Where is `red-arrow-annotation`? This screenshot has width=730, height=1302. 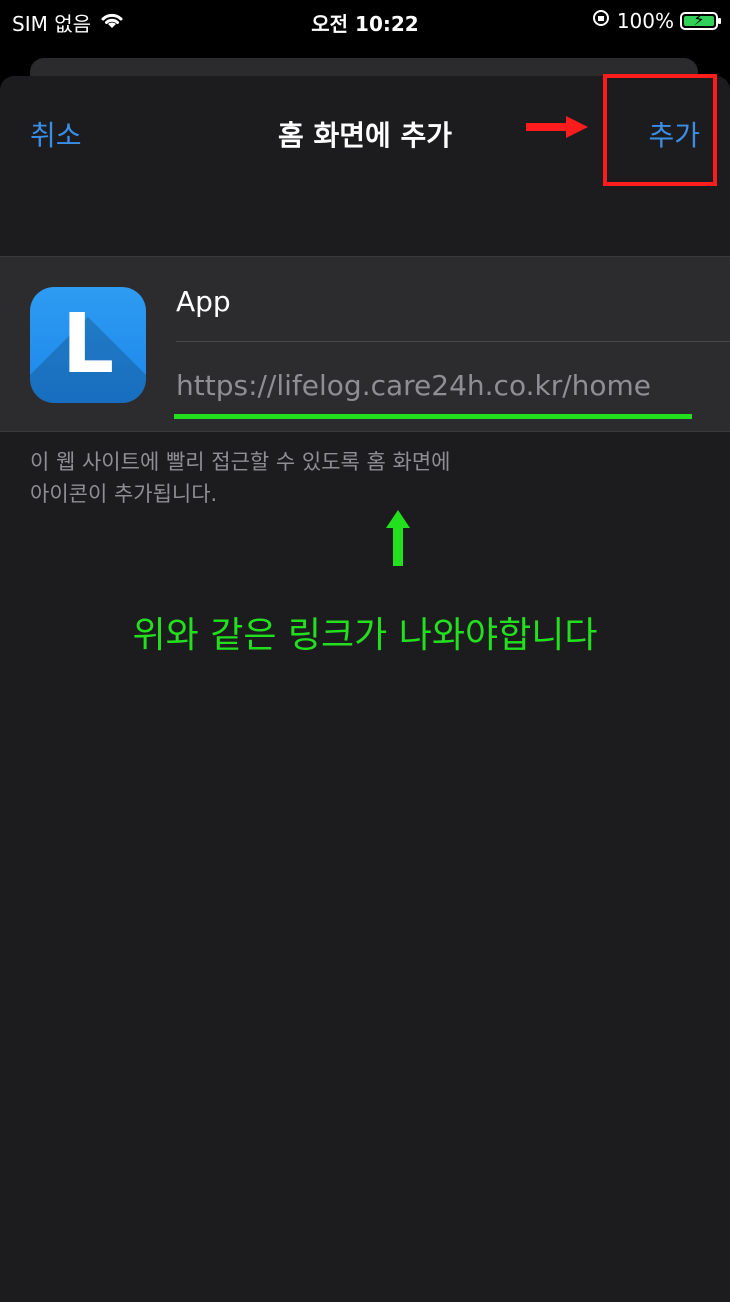
red-arrow-annotation is located at coordinates (557, 127).